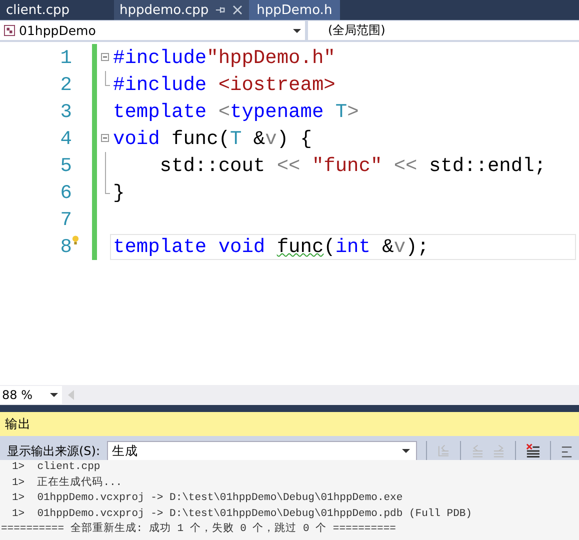 This screenshot has height=540, width=579. I want to click on code-line: std::cout << "func" << std::endl;, so click(352, 166).